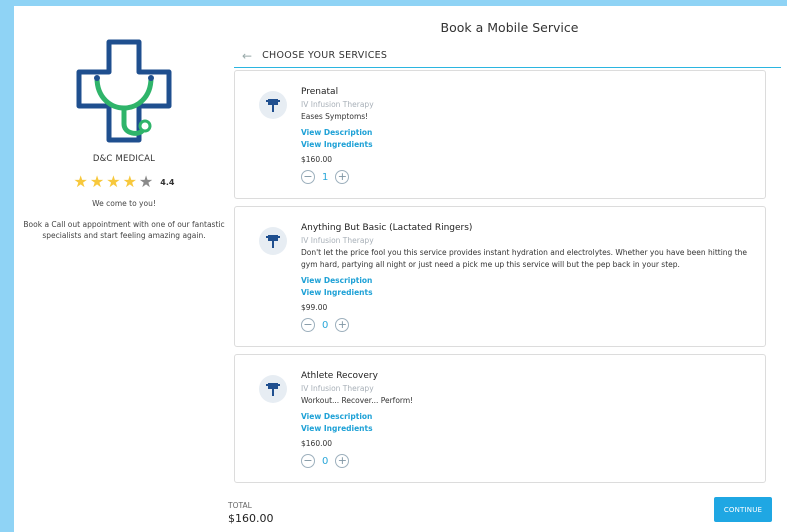 The height and width of the screenshot is (532, 787). I want to click on service-description: Workout... Recover... Perform!, so click(357, 400).